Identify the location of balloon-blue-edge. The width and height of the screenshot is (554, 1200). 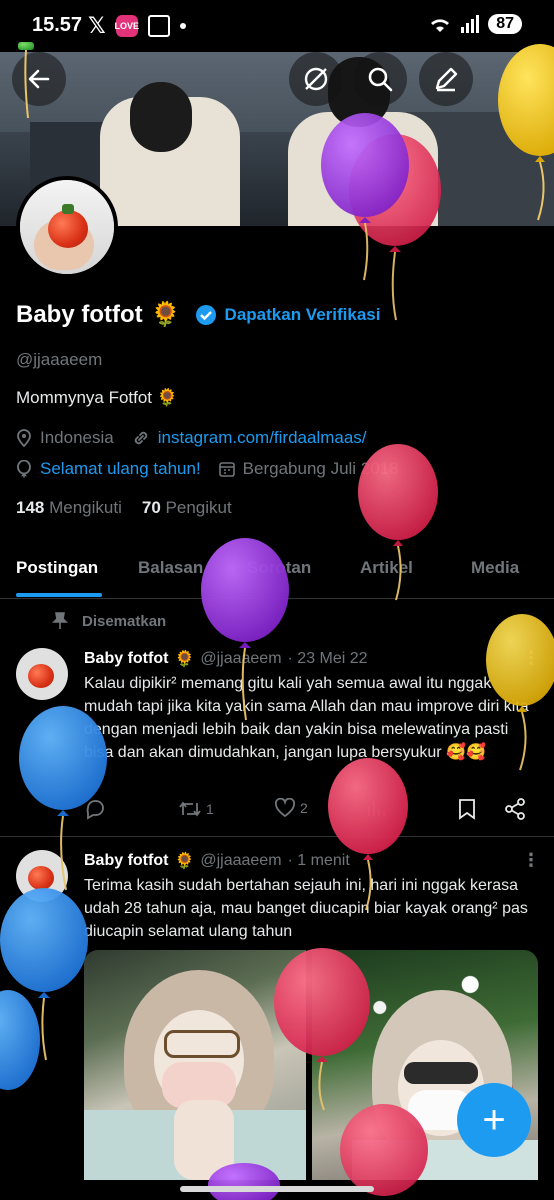
(20, 1040).